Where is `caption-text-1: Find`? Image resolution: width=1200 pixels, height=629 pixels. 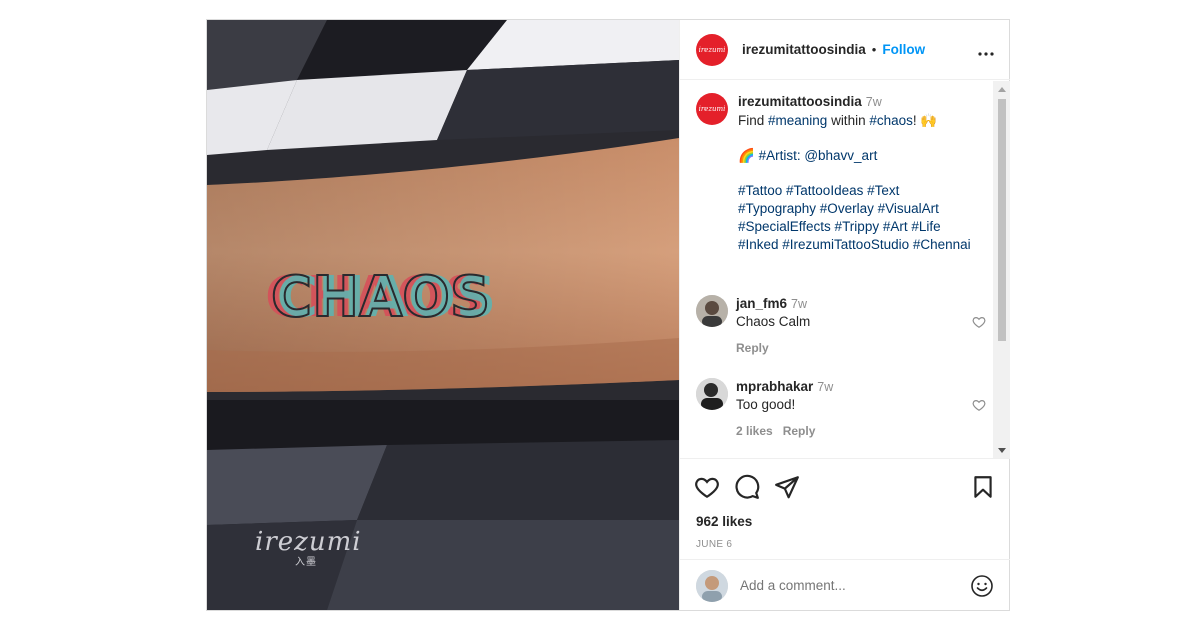 caption-text-1: Find is located at coordinates (753, 120).